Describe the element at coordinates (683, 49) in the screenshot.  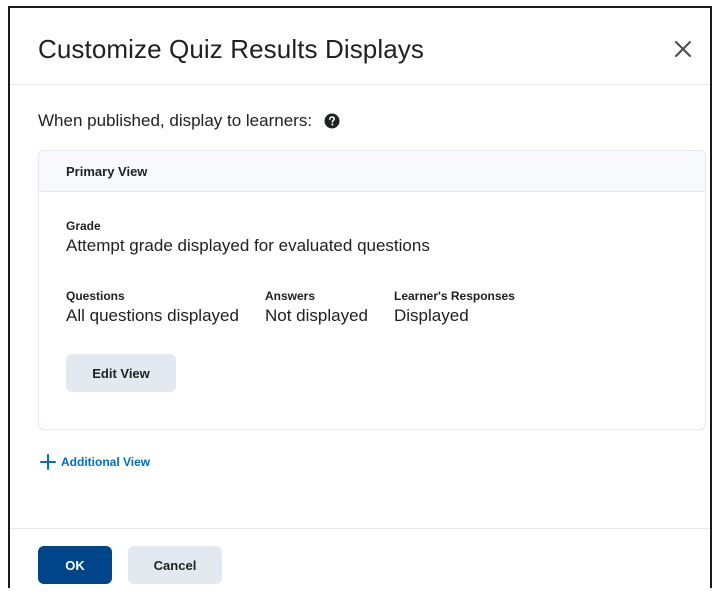
I see `close-icon` at that location.